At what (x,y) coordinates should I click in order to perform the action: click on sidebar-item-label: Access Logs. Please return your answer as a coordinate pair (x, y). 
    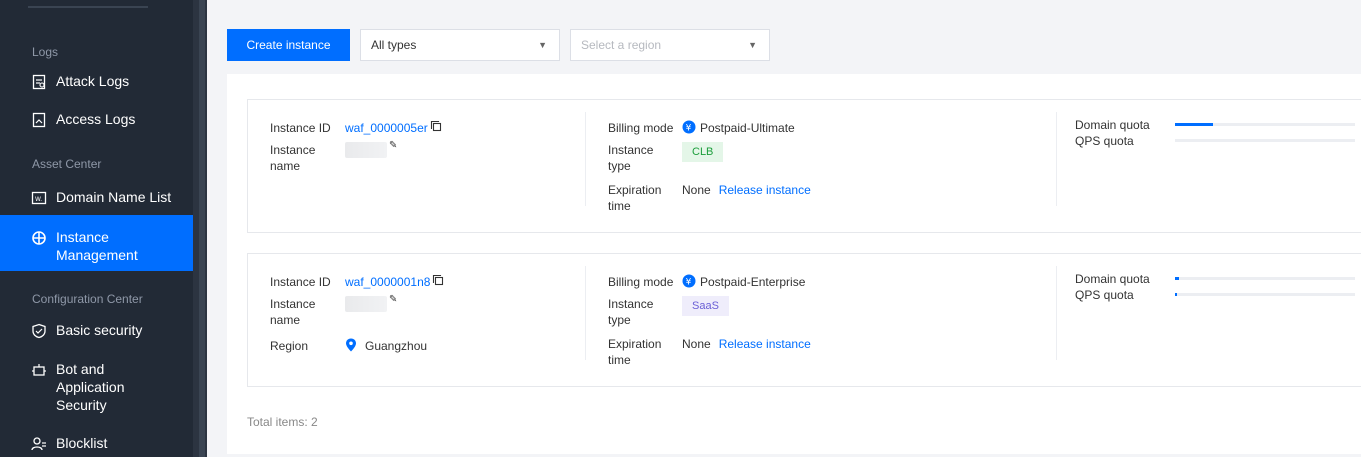
    Looking at the image, I should click on (96, 119).